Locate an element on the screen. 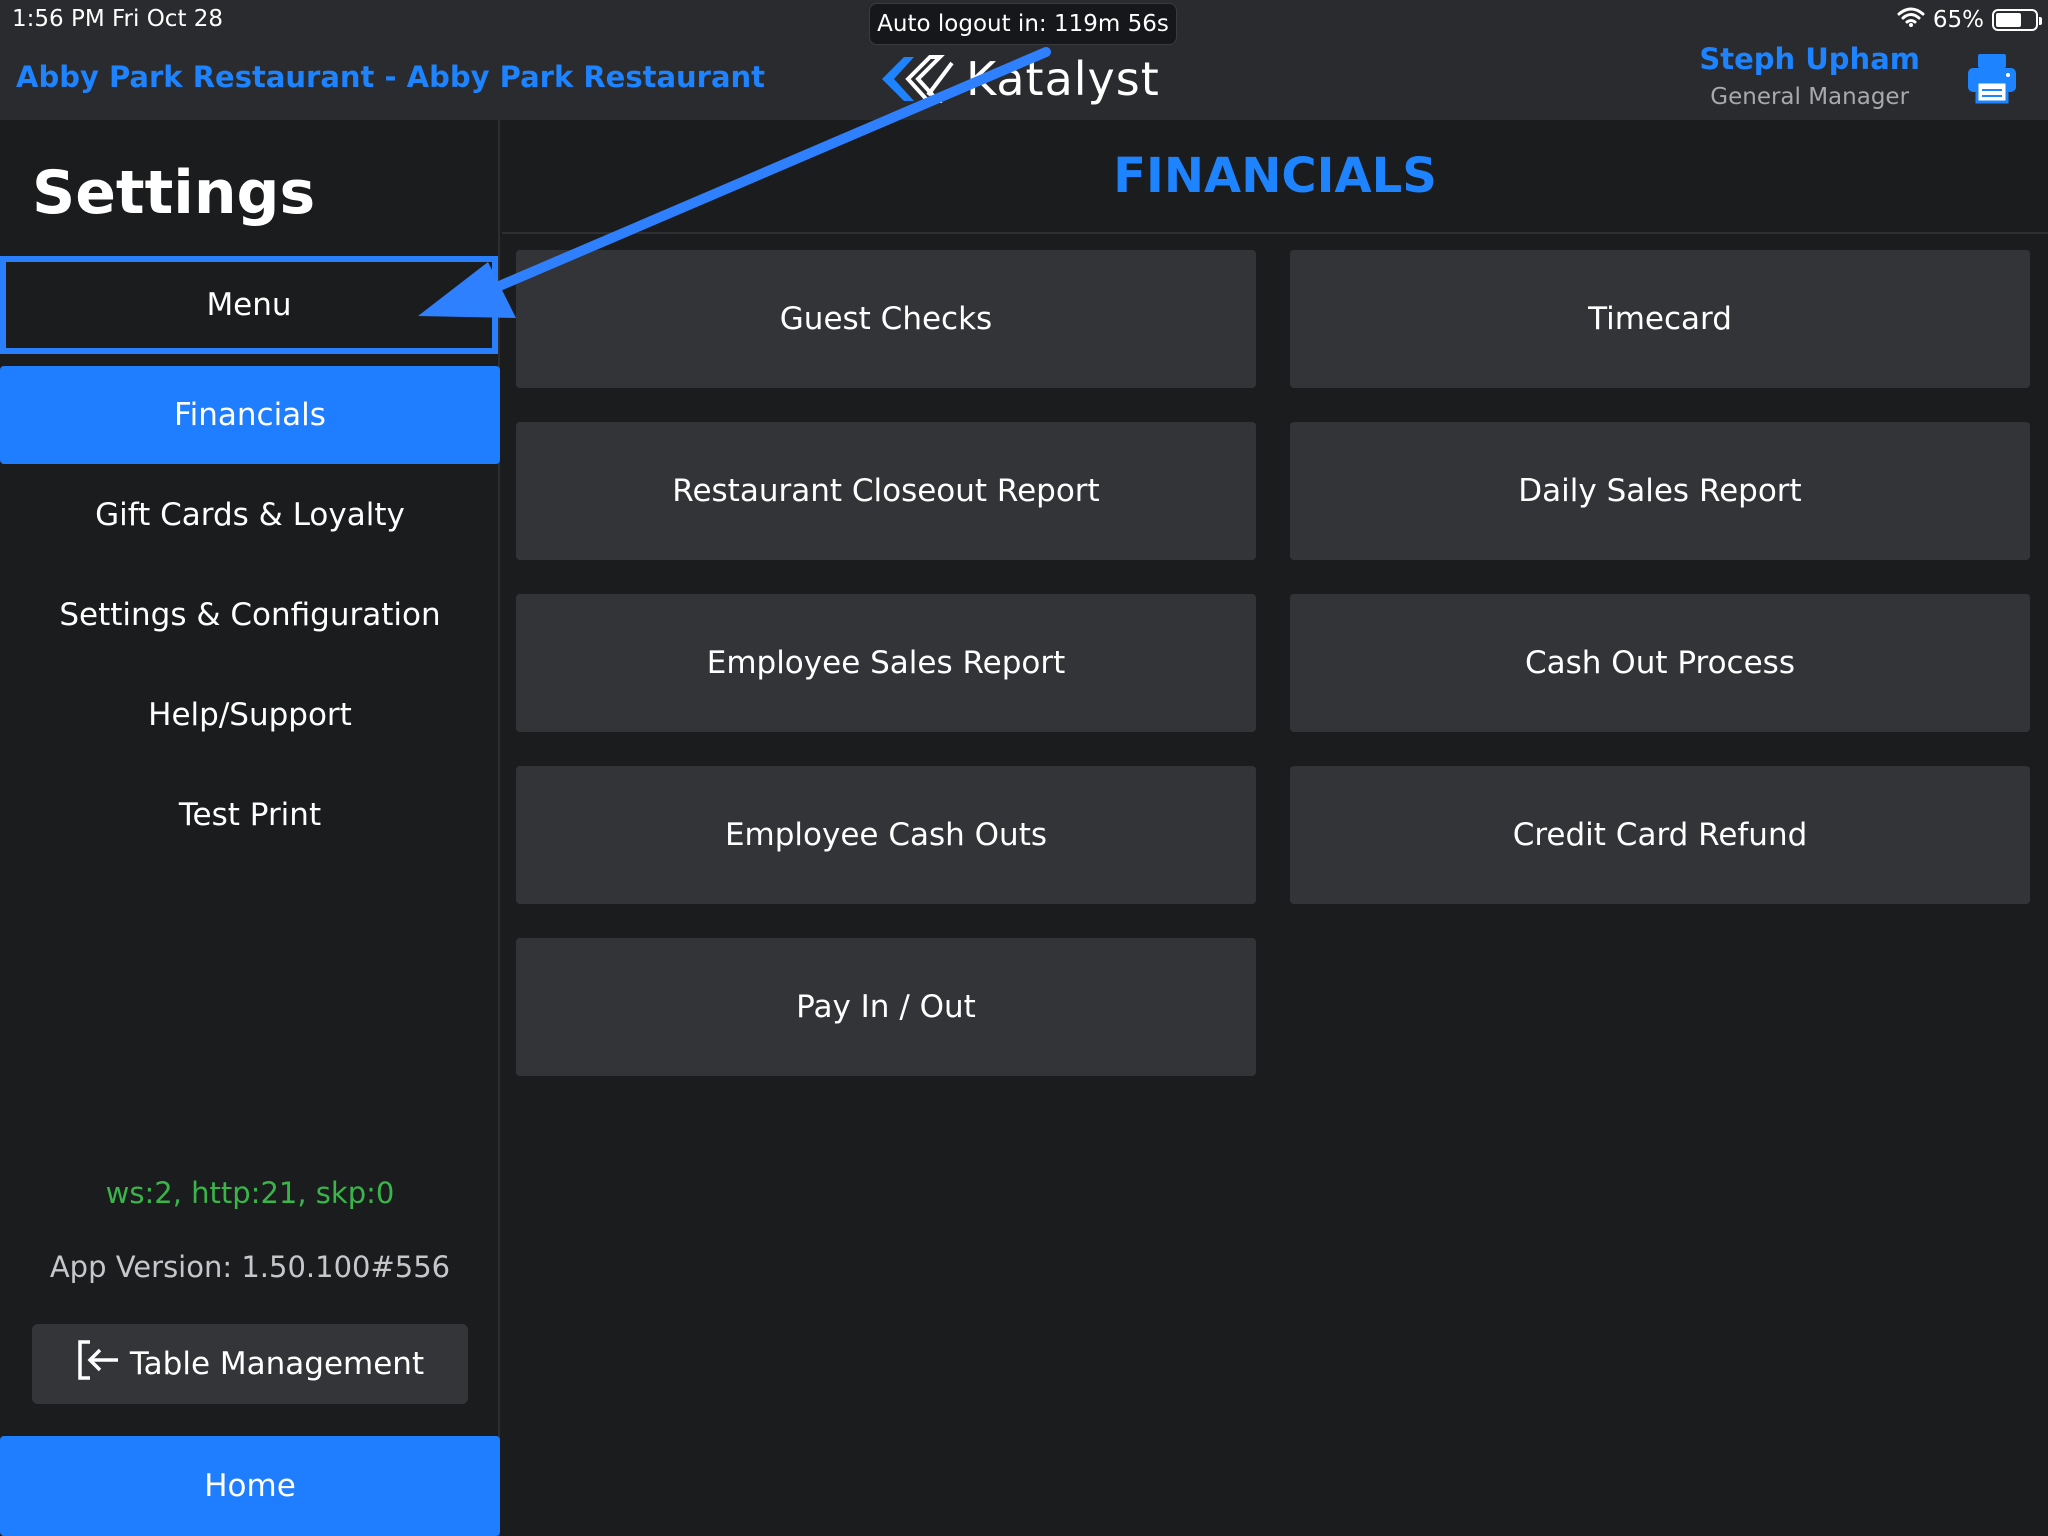 The height and width of the screenshot is (1536, 2048). sidebar-title: Settings is located at coordinates (174, 193).